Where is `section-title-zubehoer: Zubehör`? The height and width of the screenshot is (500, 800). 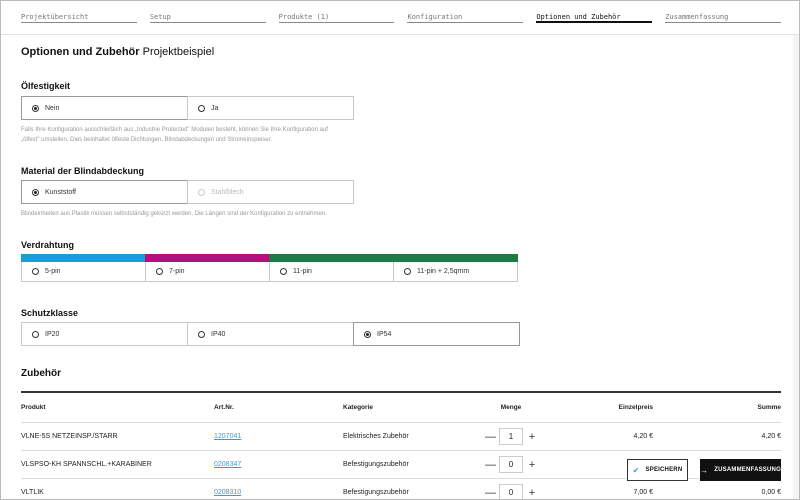
section-title-zubehoer: Zubehör is located at coordinates (41, 373).